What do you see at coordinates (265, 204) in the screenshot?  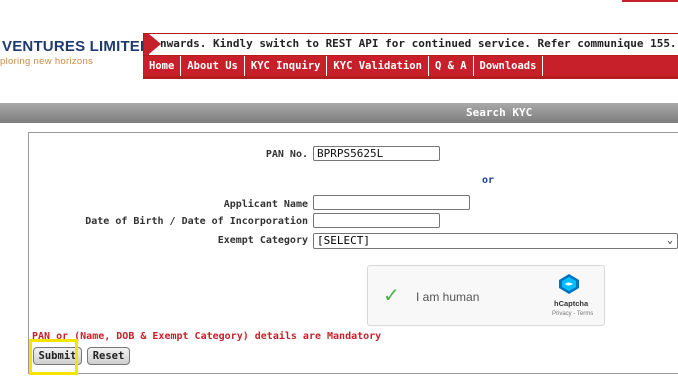 I see `applicant-name-label: Applicant Name` at bounding box center [265, 204].